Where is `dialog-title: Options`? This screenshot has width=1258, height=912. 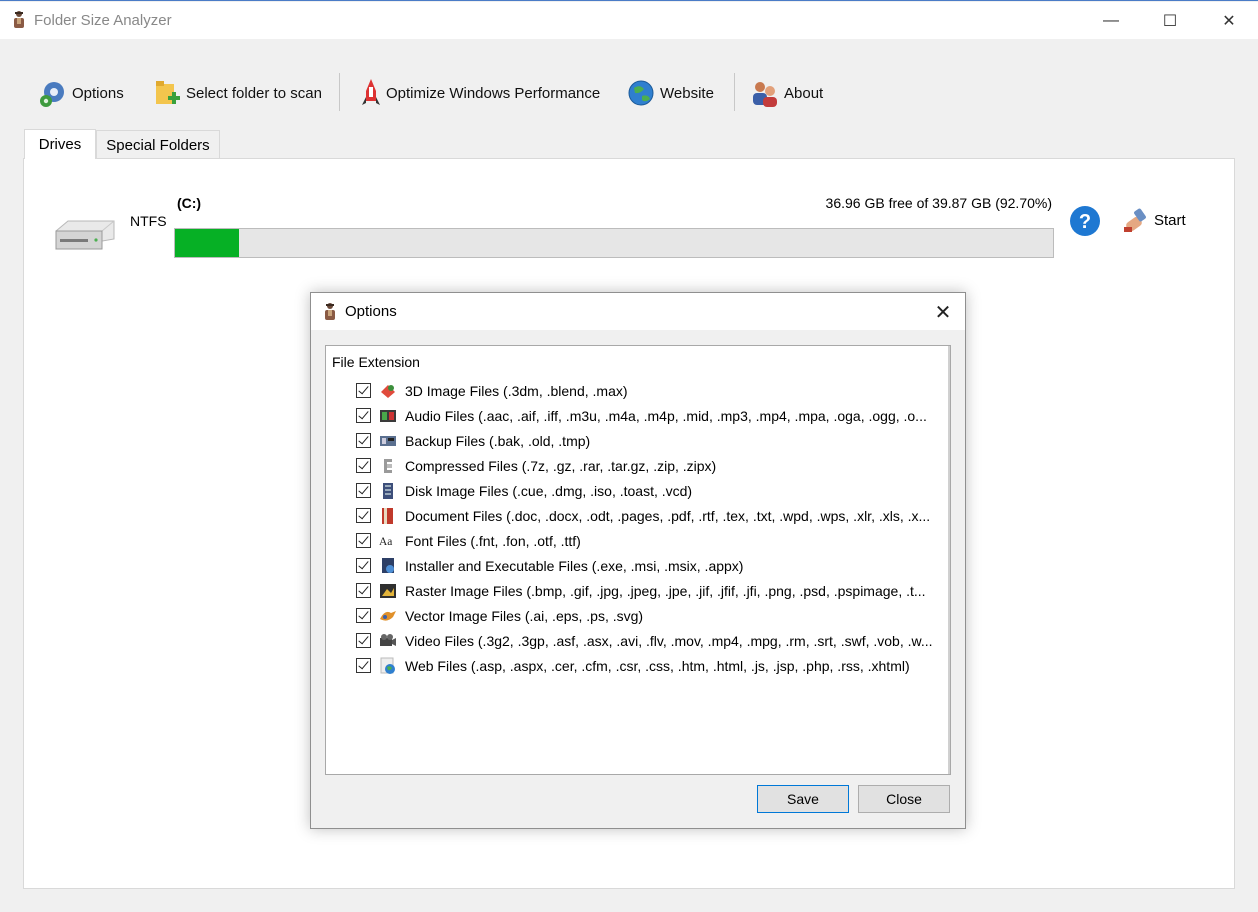
dialog-title: Options is located at coordinates (371, 311).